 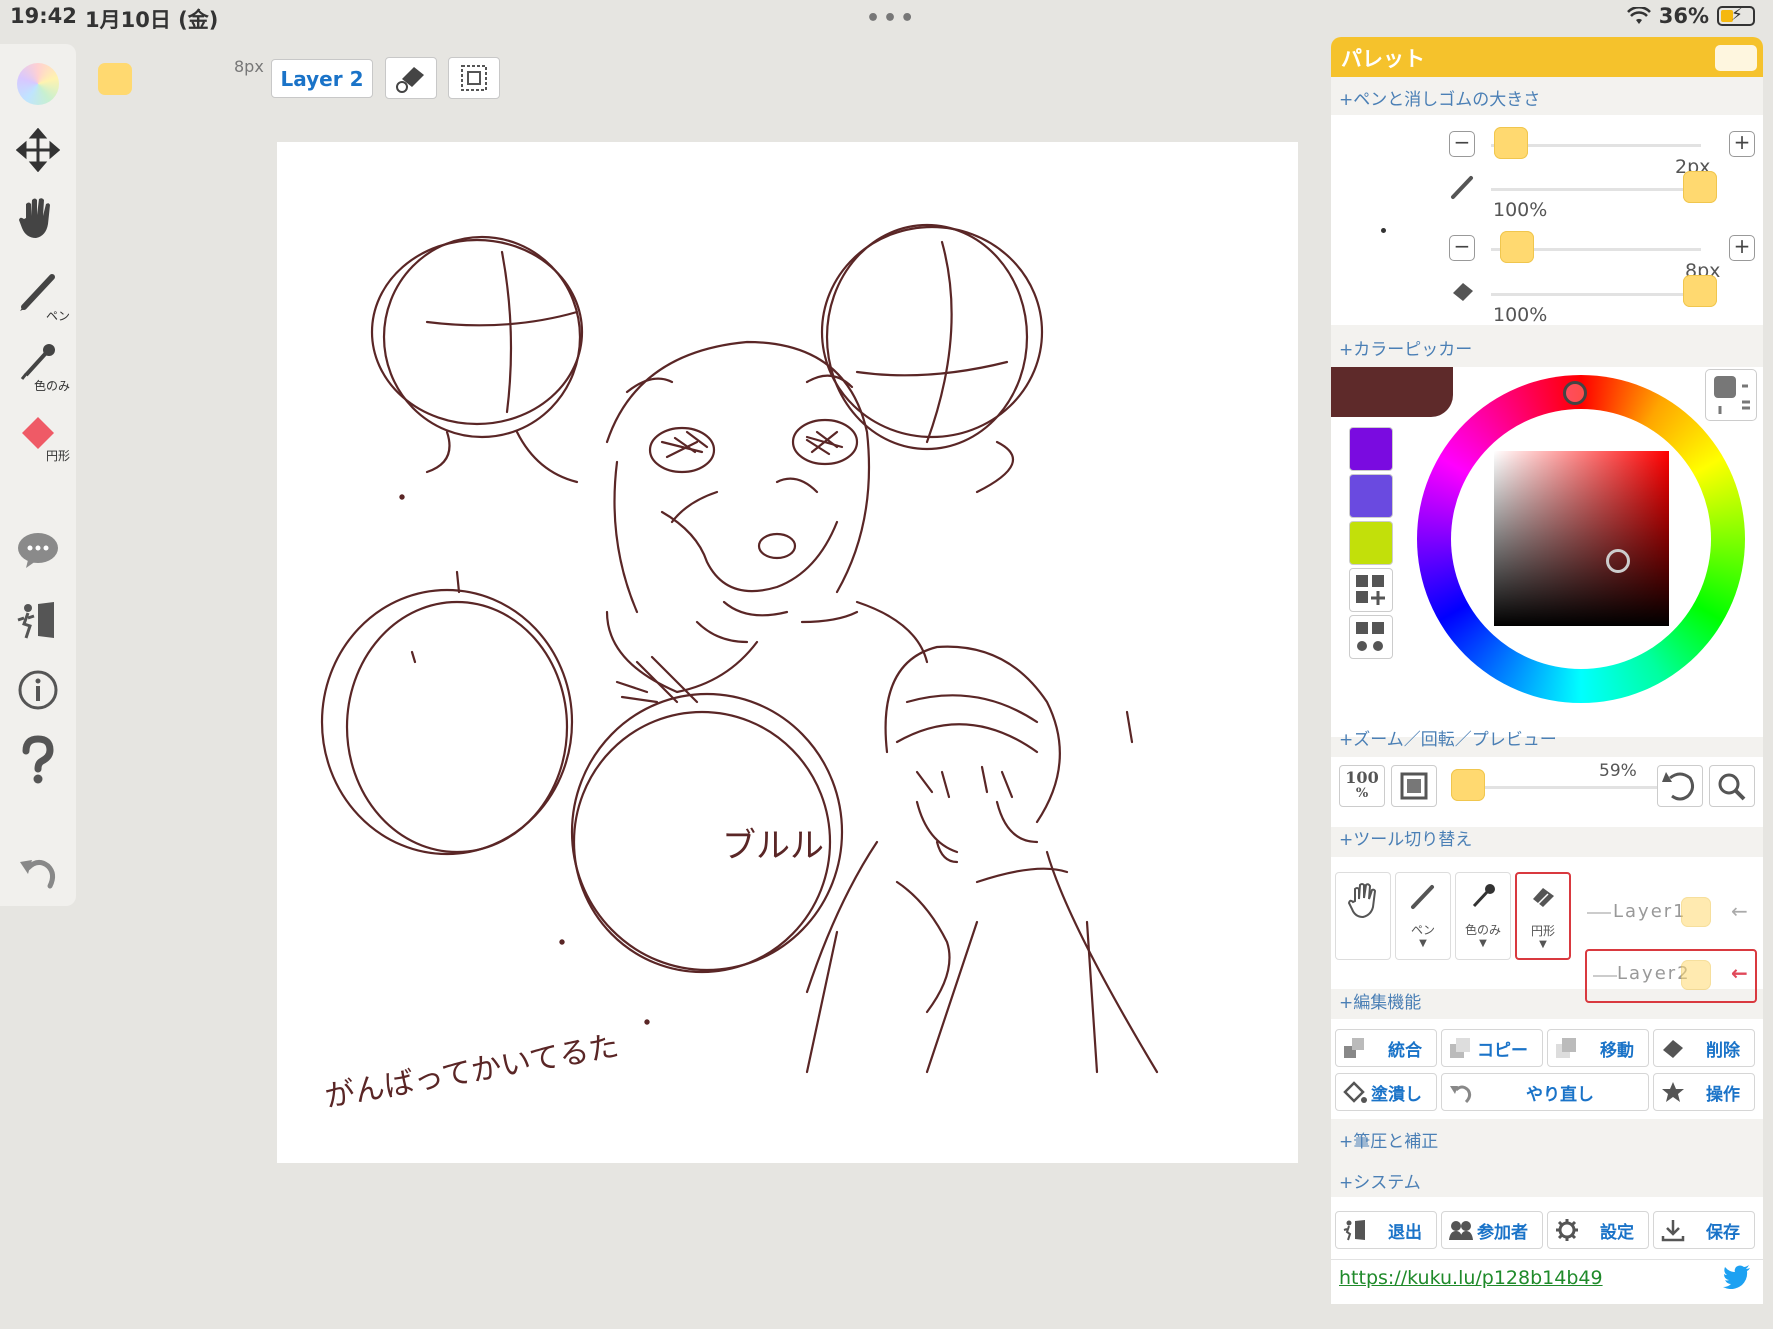 I want to click on fit-screen-button, so click(x=1414, y=786).